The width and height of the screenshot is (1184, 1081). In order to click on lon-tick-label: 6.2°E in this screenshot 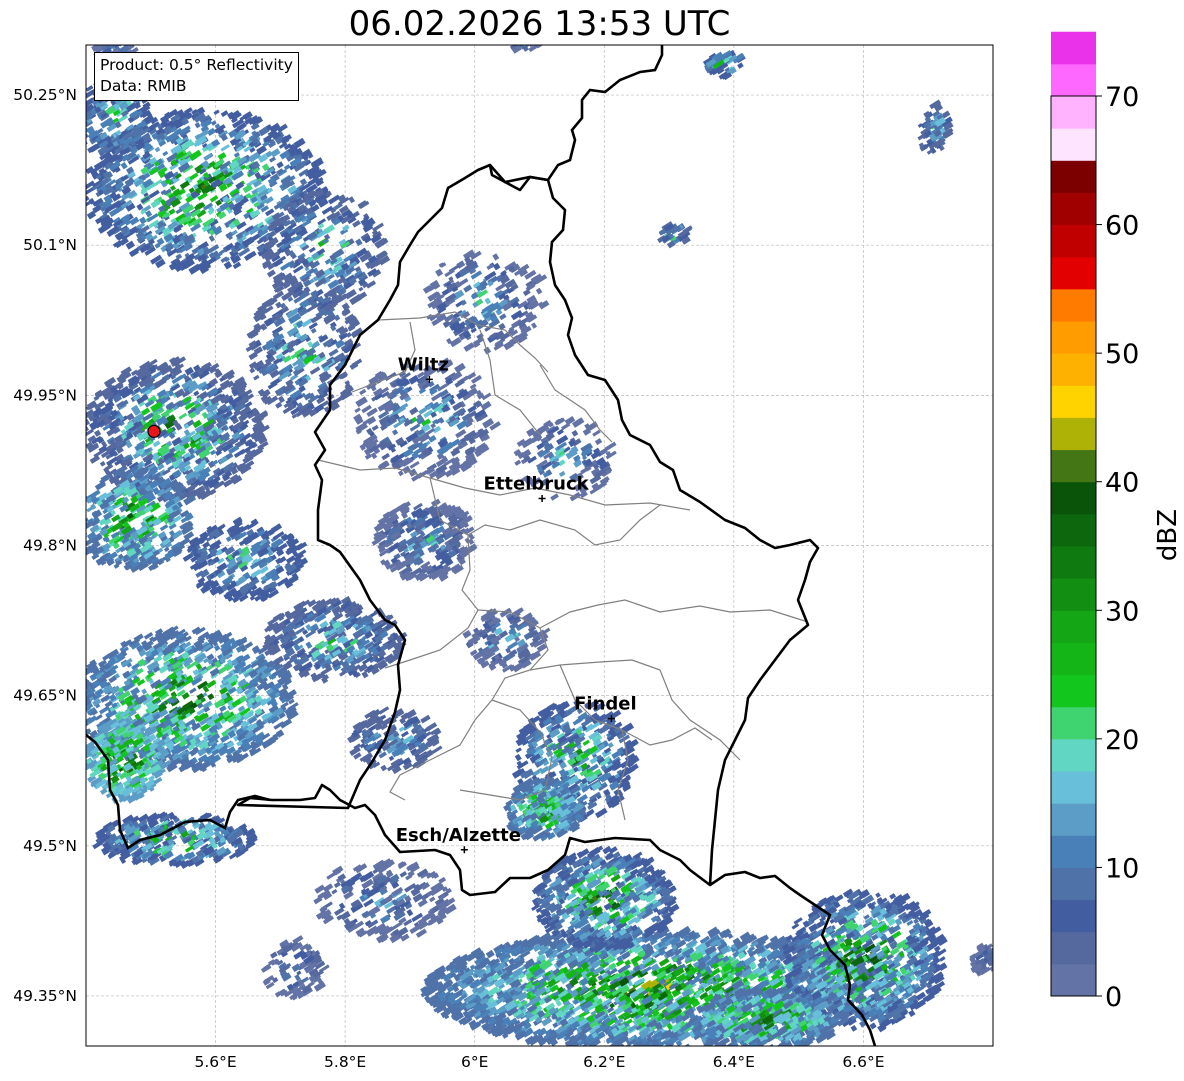, I will do `click(604, 1062)`.